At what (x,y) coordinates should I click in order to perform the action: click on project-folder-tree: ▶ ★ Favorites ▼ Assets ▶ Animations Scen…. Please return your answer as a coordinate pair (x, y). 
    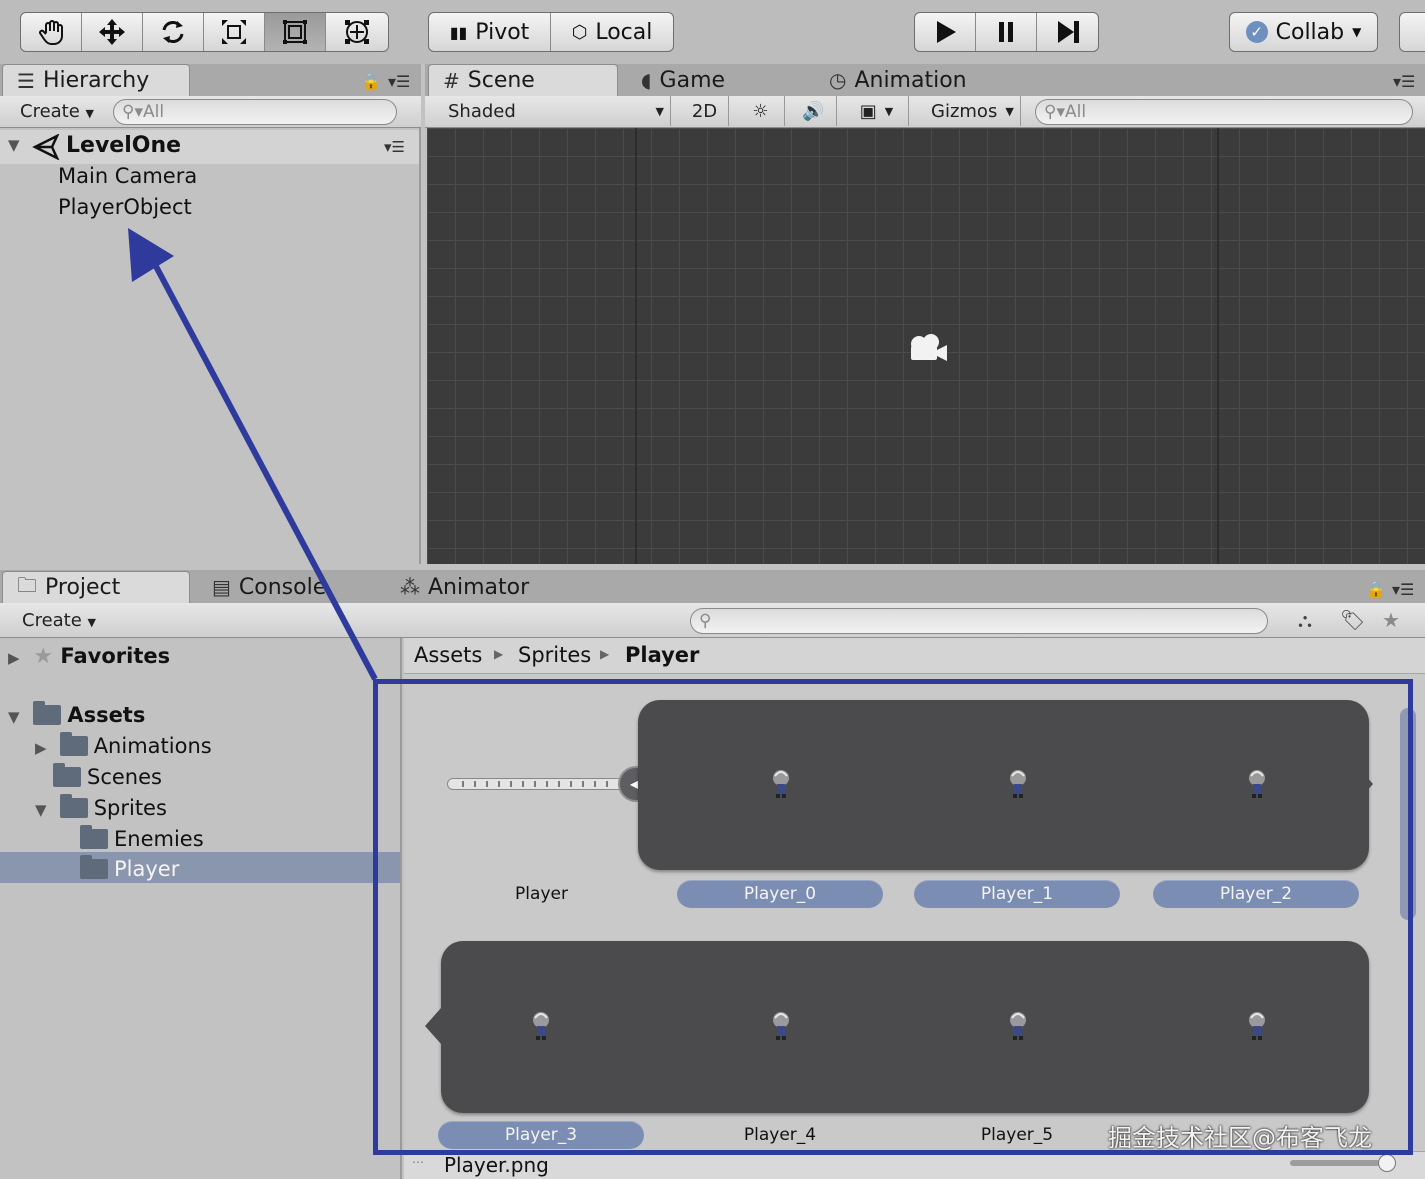
    Looking at the image, I should click on (201, 908).